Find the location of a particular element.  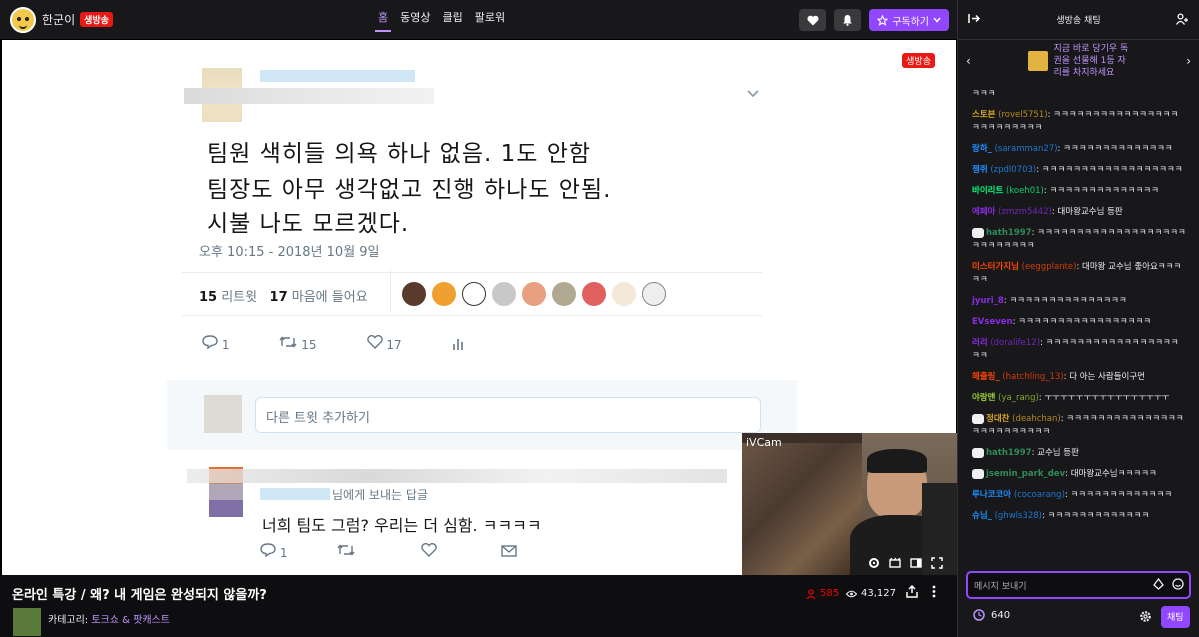

tab-home: 홈 is located at coordinates (383, 20).